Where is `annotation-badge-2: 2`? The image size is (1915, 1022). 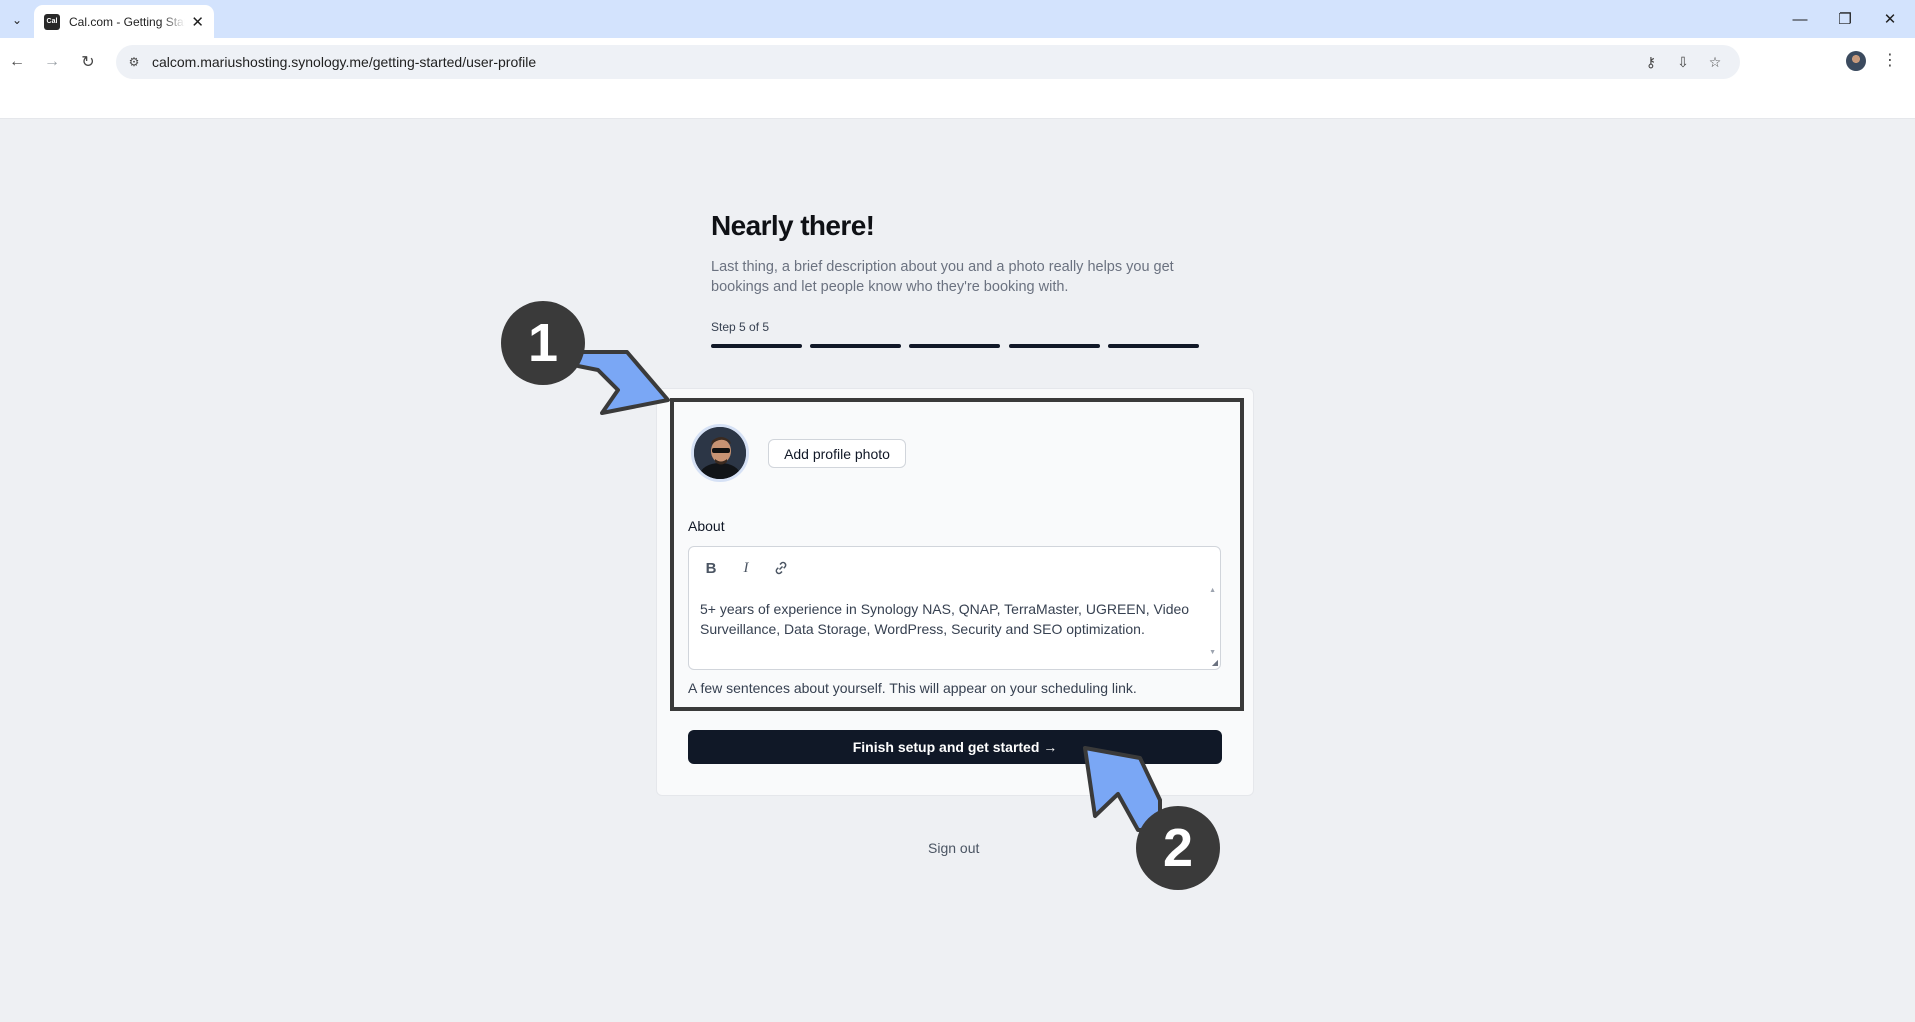 annotation-badge-2: 2 is located at coordinates (1178, 848).